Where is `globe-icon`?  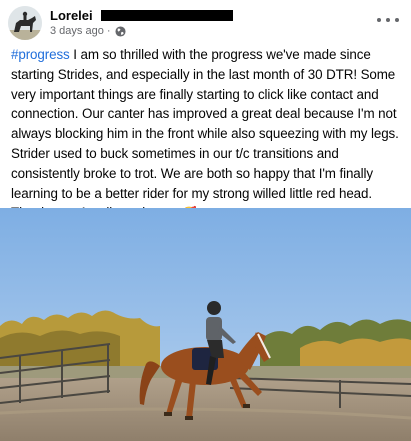 globe-icon is located at coordinates (120, 31).